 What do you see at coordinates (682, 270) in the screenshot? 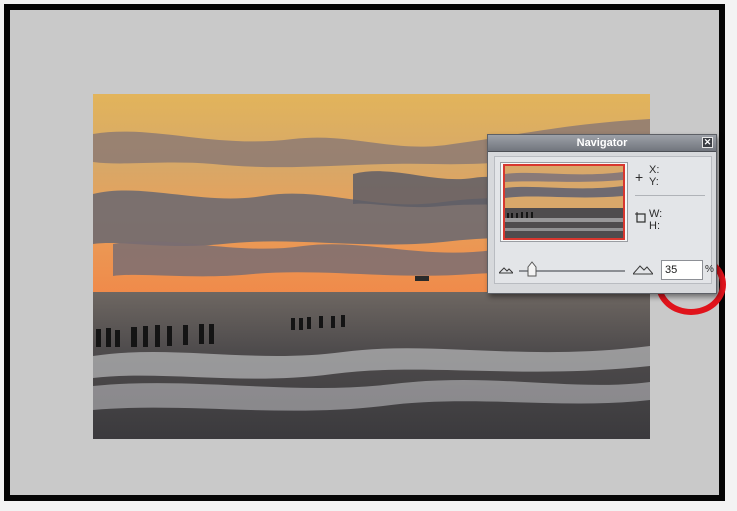
I see `zoom-percent-input: 35` at bounding box center [682, 270].